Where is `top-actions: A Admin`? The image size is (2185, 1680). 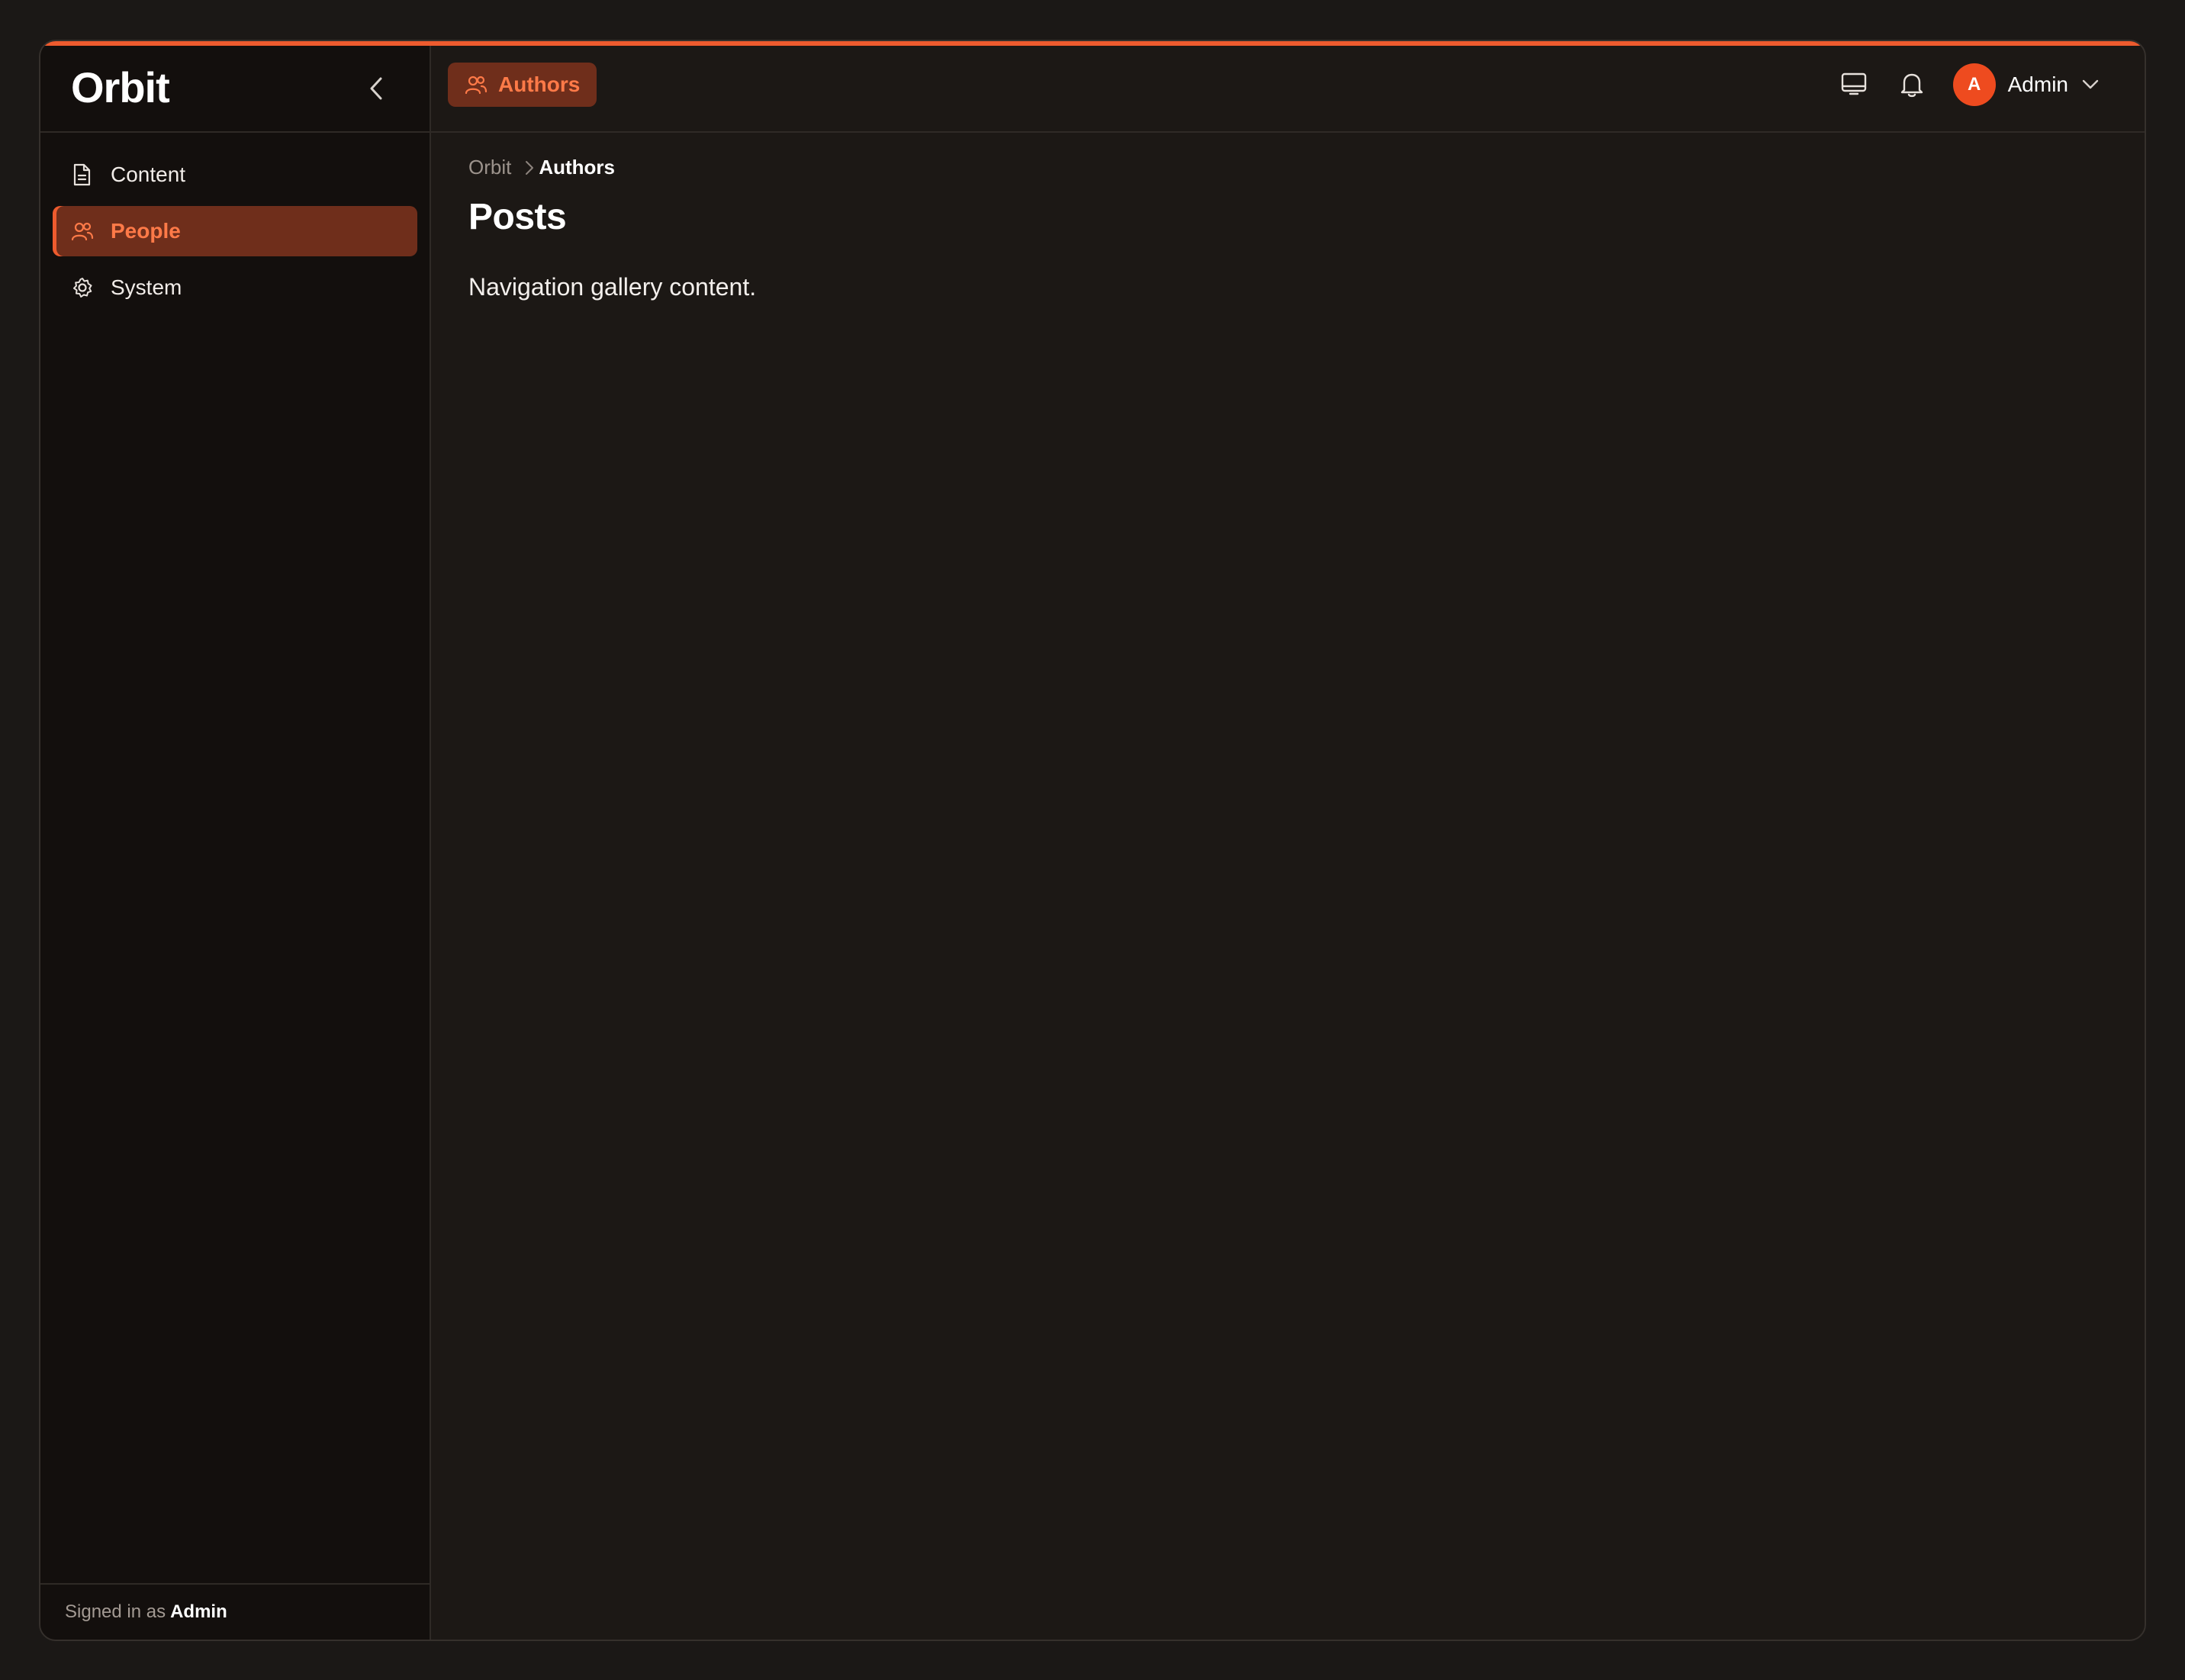 top-actions: A Admin is located at coordinates (1957, 85).